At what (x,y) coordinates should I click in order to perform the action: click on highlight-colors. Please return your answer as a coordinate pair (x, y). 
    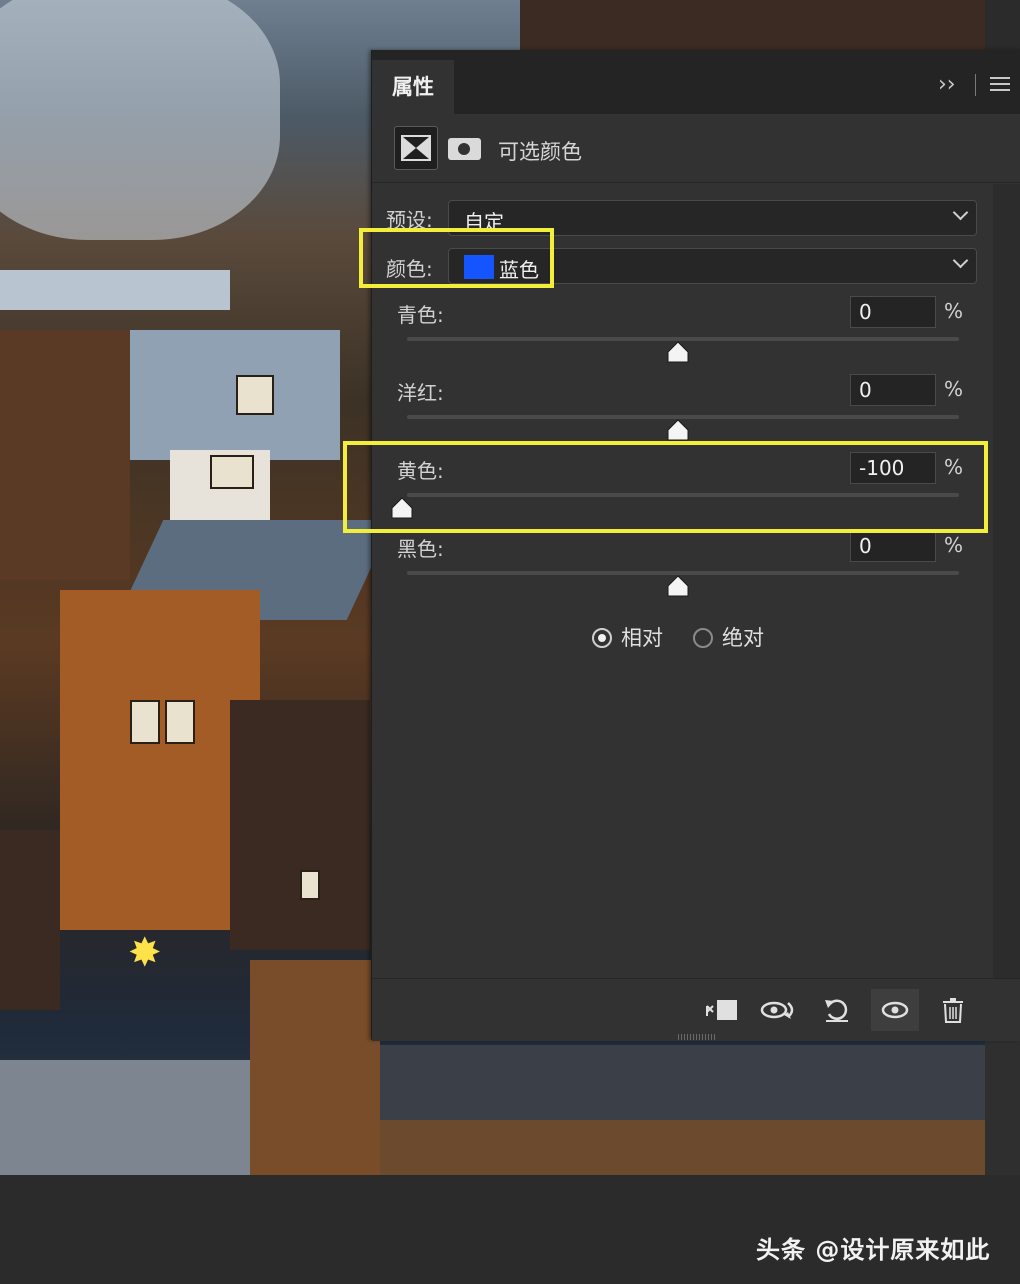
    Looking at the image, I should click on (456, 258).